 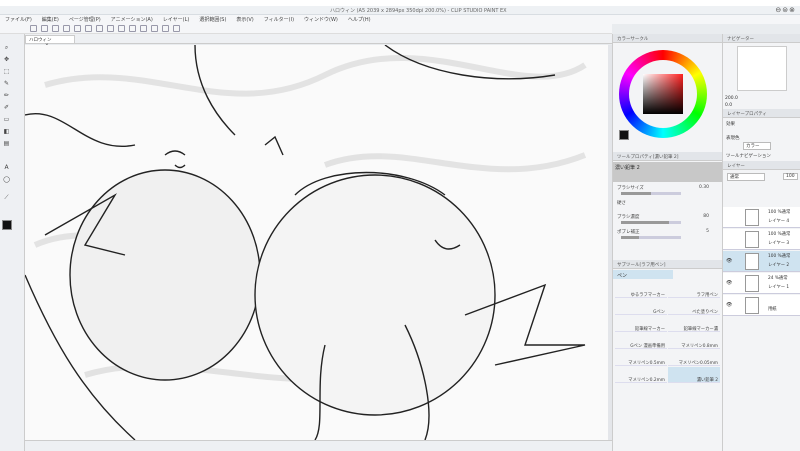 I want to click on layer-row: 👁 100 %通常 レイヤー 2, so click(x=761, y=261).